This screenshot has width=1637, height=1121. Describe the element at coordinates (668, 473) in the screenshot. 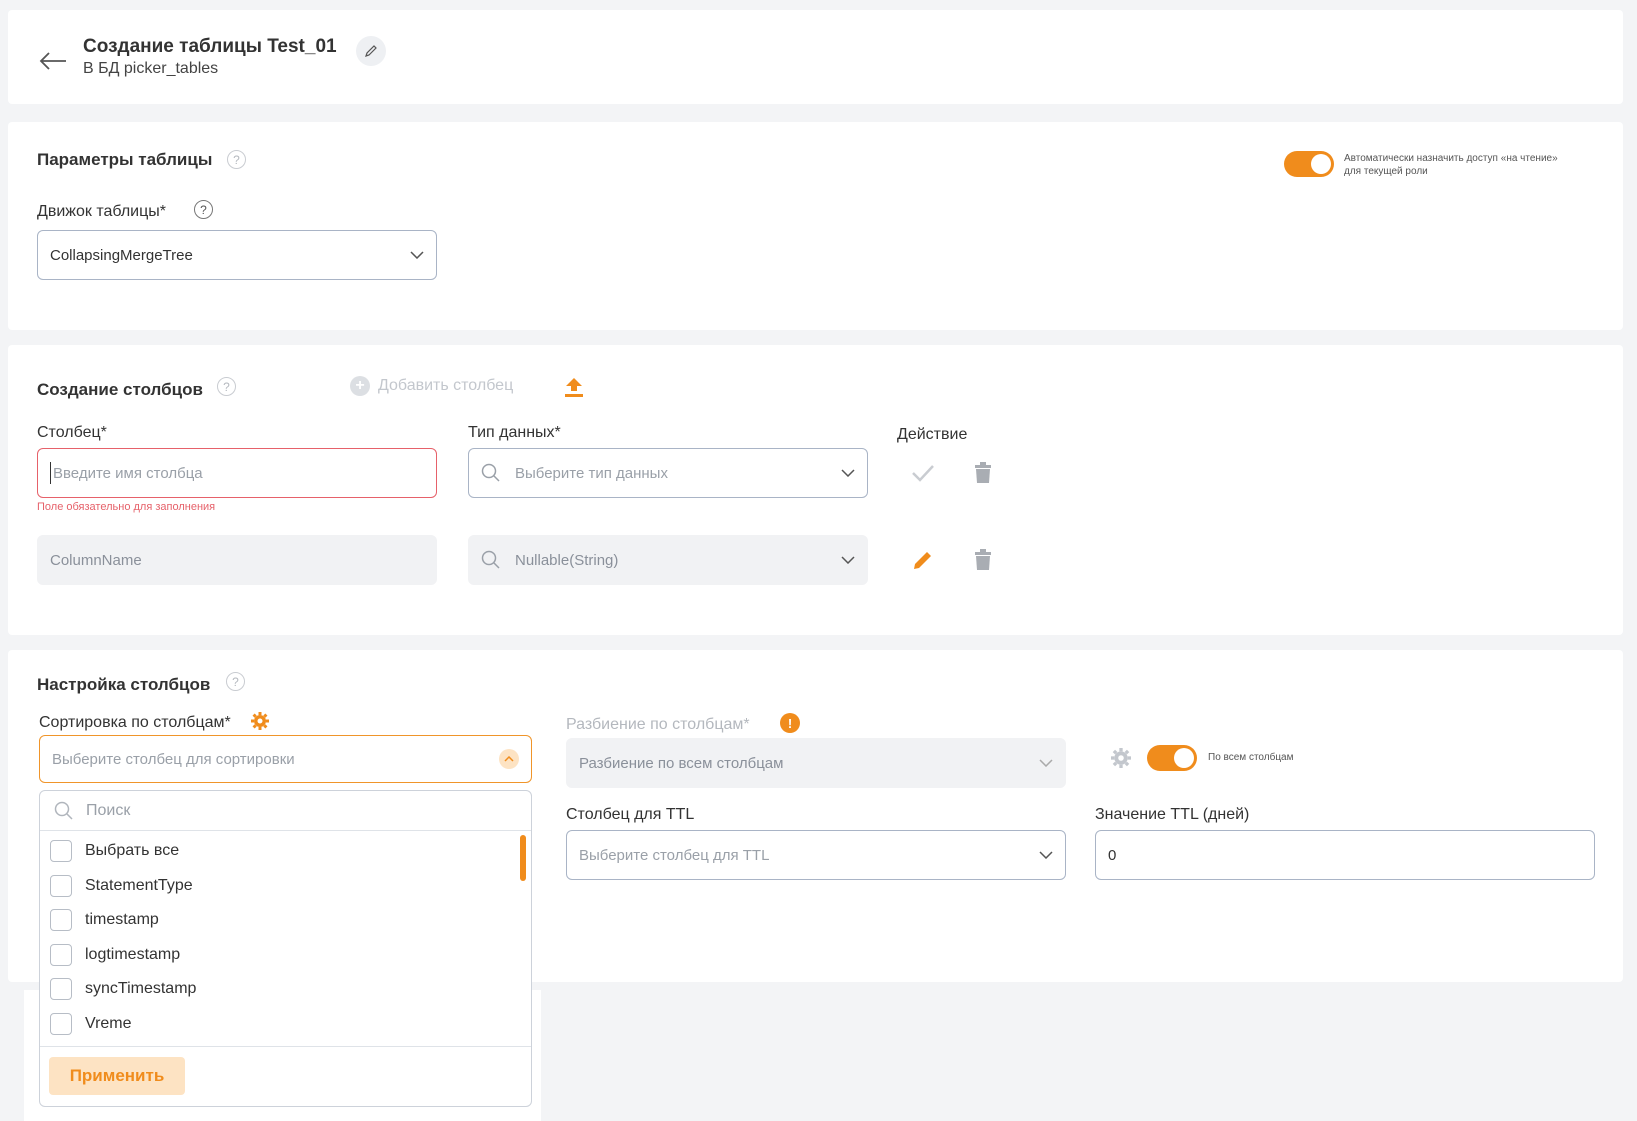

I see `data-type-select: Выберите тип данных` at that location.